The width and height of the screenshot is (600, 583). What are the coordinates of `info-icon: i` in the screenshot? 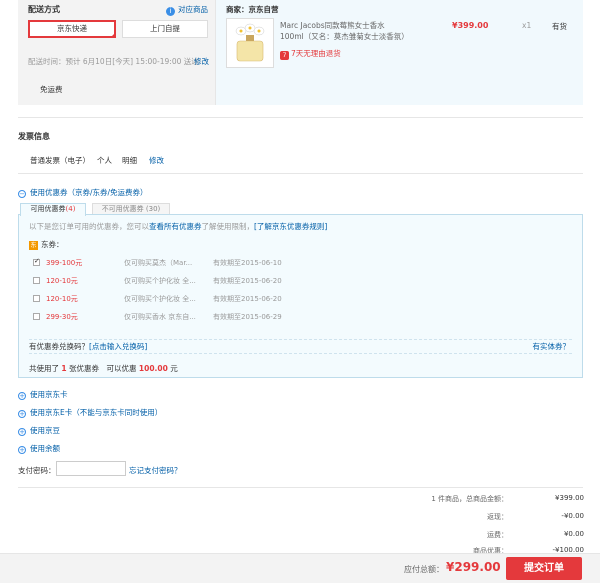 It's located at (170, 11).